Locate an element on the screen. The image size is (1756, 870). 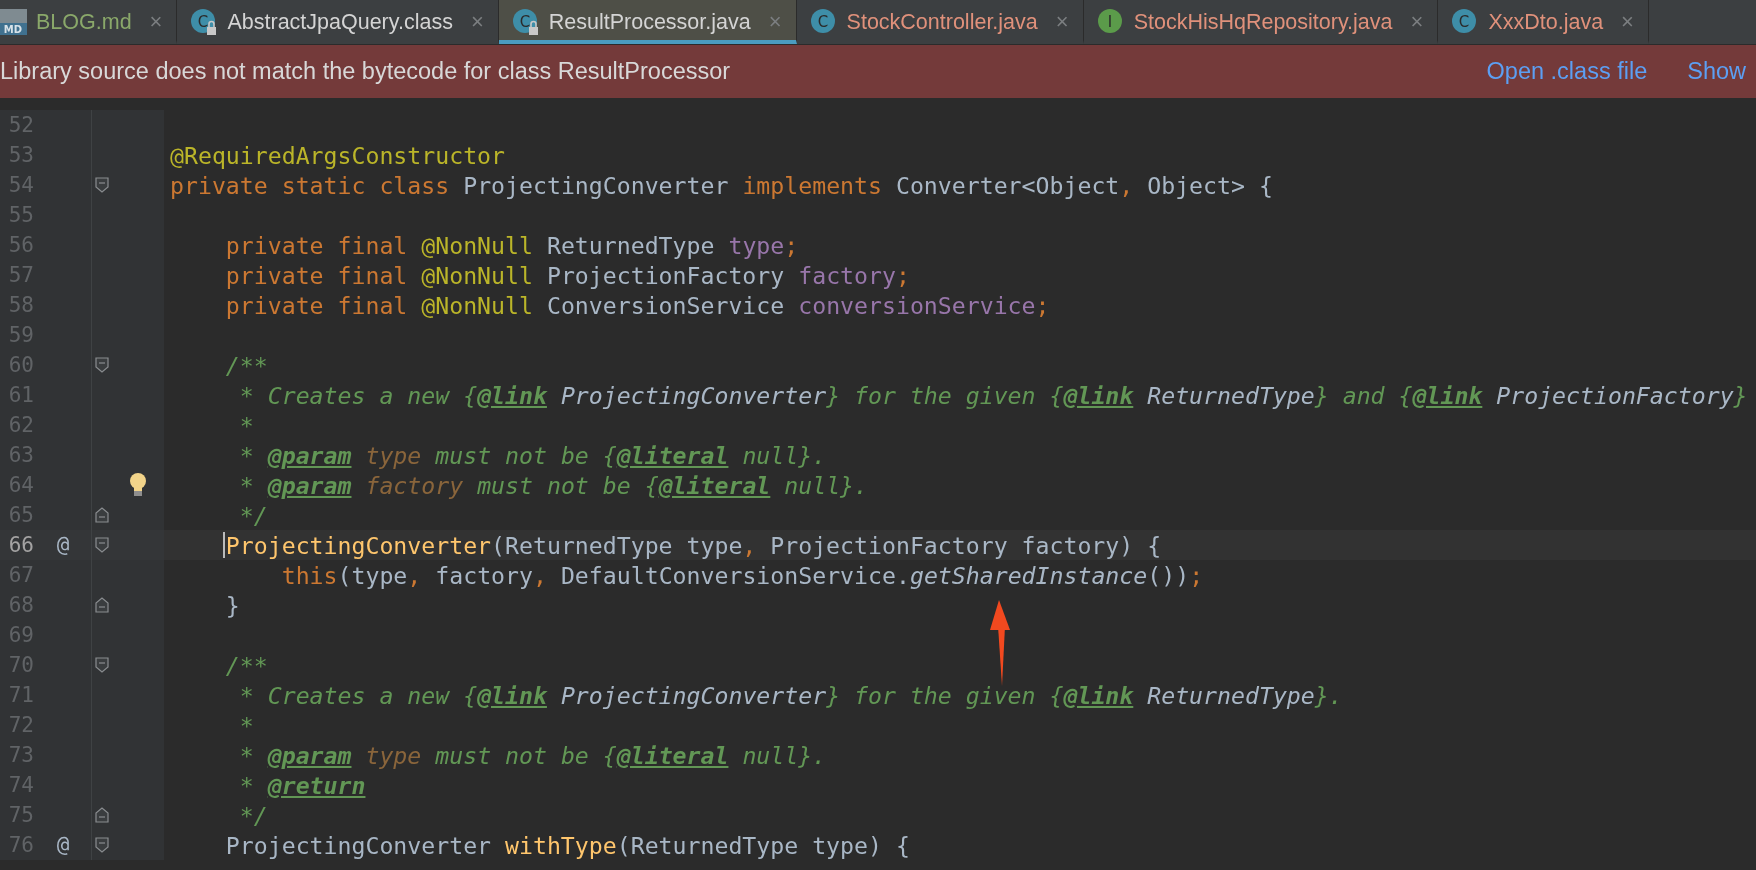
editor-tab: I StockHisHqRepository.java × is located at coordinates (1261, 22).